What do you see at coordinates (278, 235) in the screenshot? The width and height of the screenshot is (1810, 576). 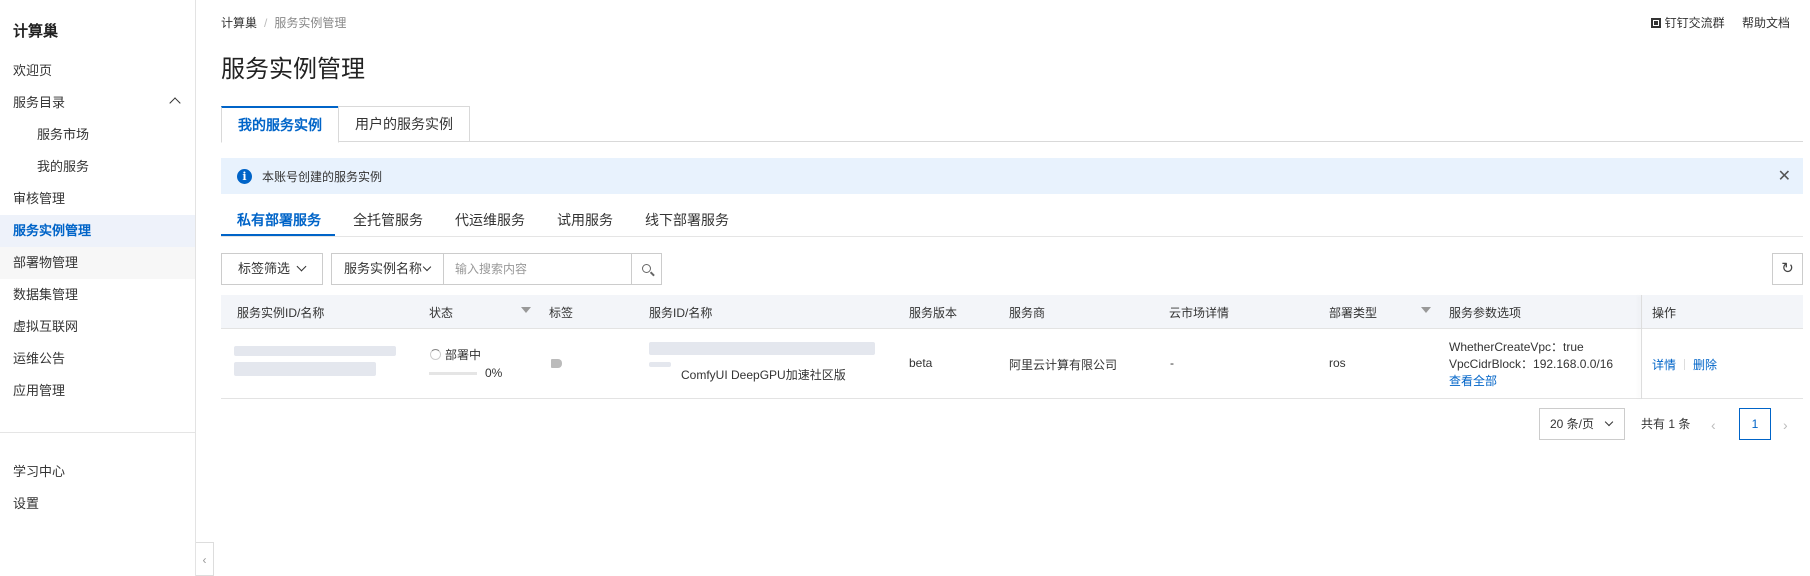 I see `active-tab-indicator` at bounding box center [278, 235].